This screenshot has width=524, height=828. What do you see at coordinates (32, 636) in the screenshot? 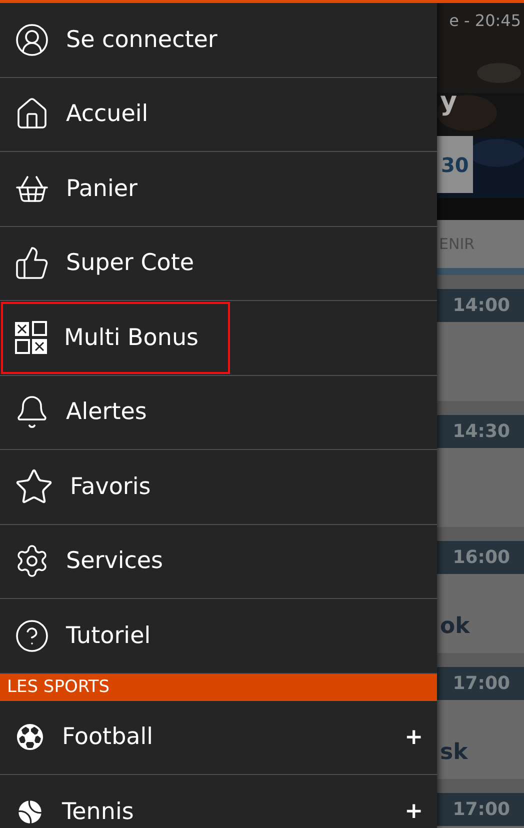
I see `help-icon` at bounding box center [32, 636].